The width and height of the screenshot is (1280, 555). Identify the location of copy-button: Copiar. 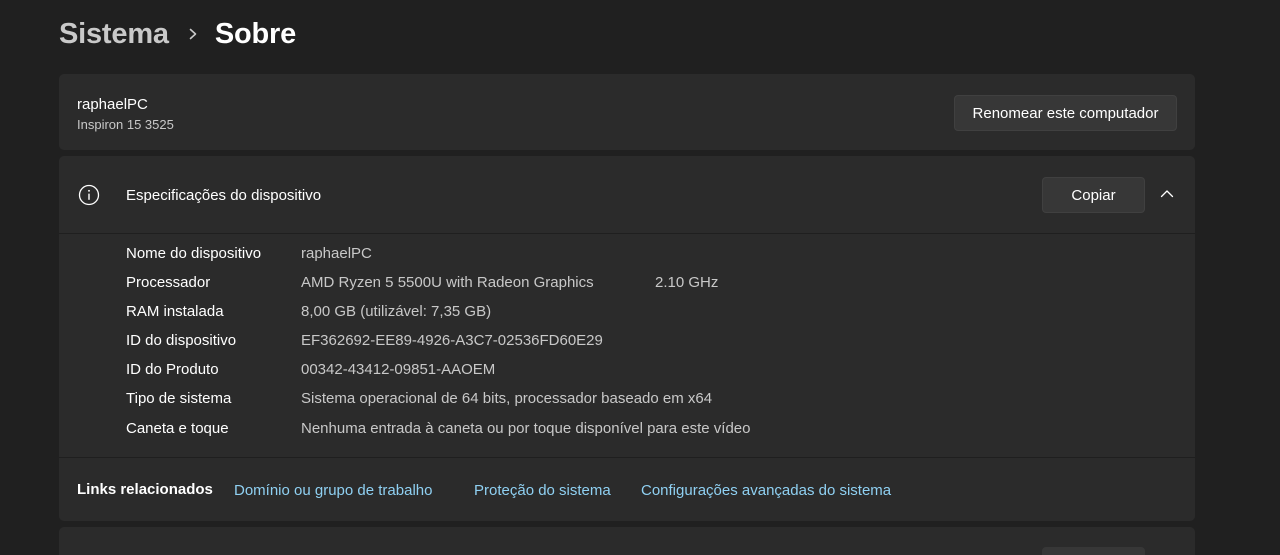
(1093, 195).